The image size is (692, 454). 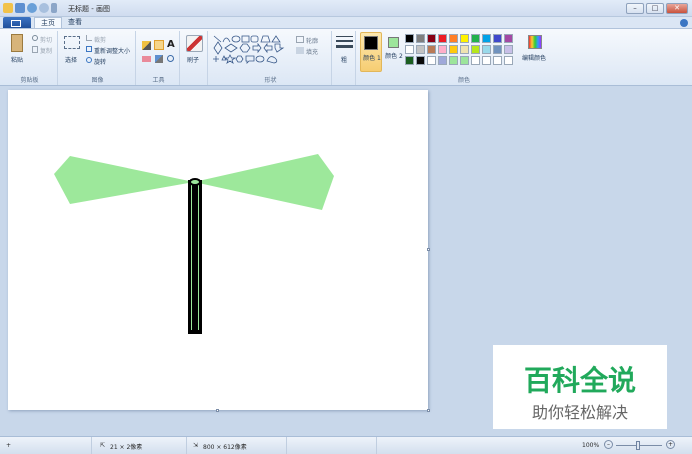 I want to click on crop-icon, so click(x=89, y=38).